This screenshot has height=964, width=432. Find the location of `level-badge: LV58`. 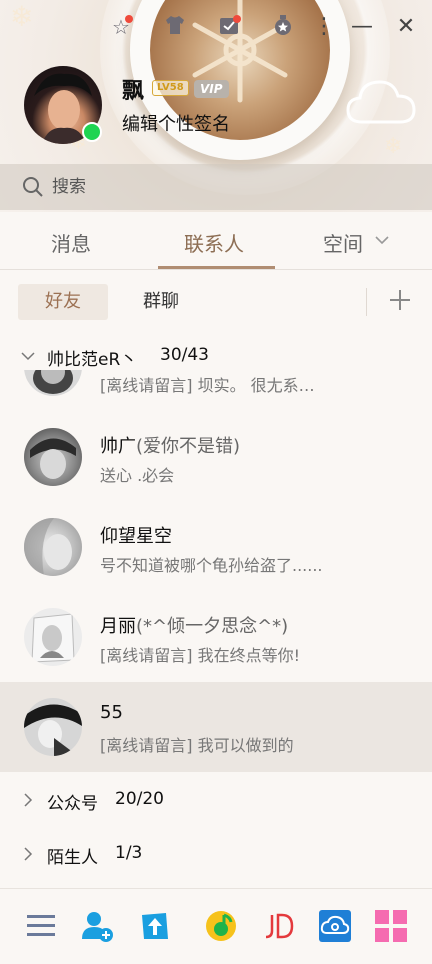

level-badge: LV58 is located at coordinates (170, 88).